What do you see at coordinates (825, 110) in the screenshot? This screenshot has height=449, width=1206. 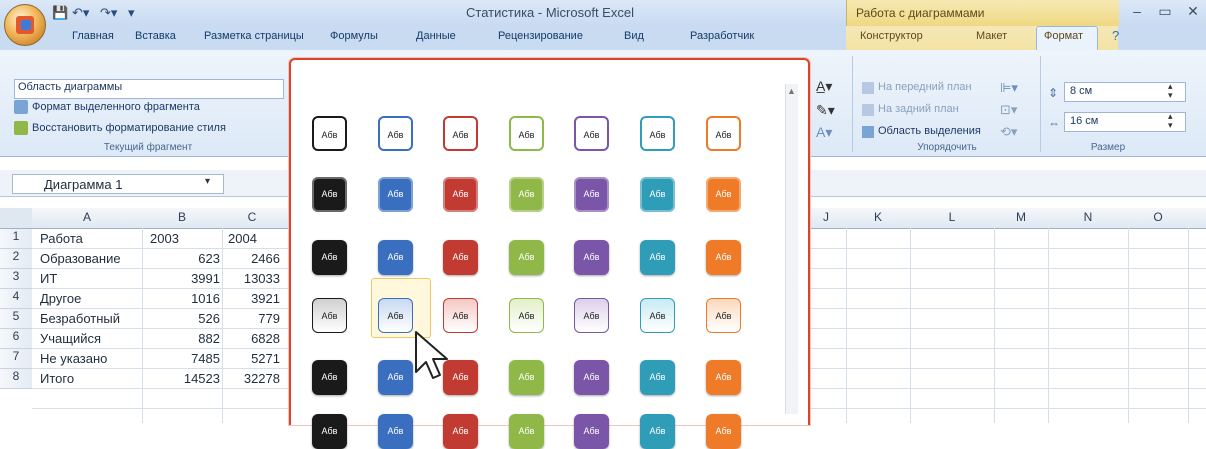 I see `text-outline-icon: ✎▾` at bounding box center [825, 110].